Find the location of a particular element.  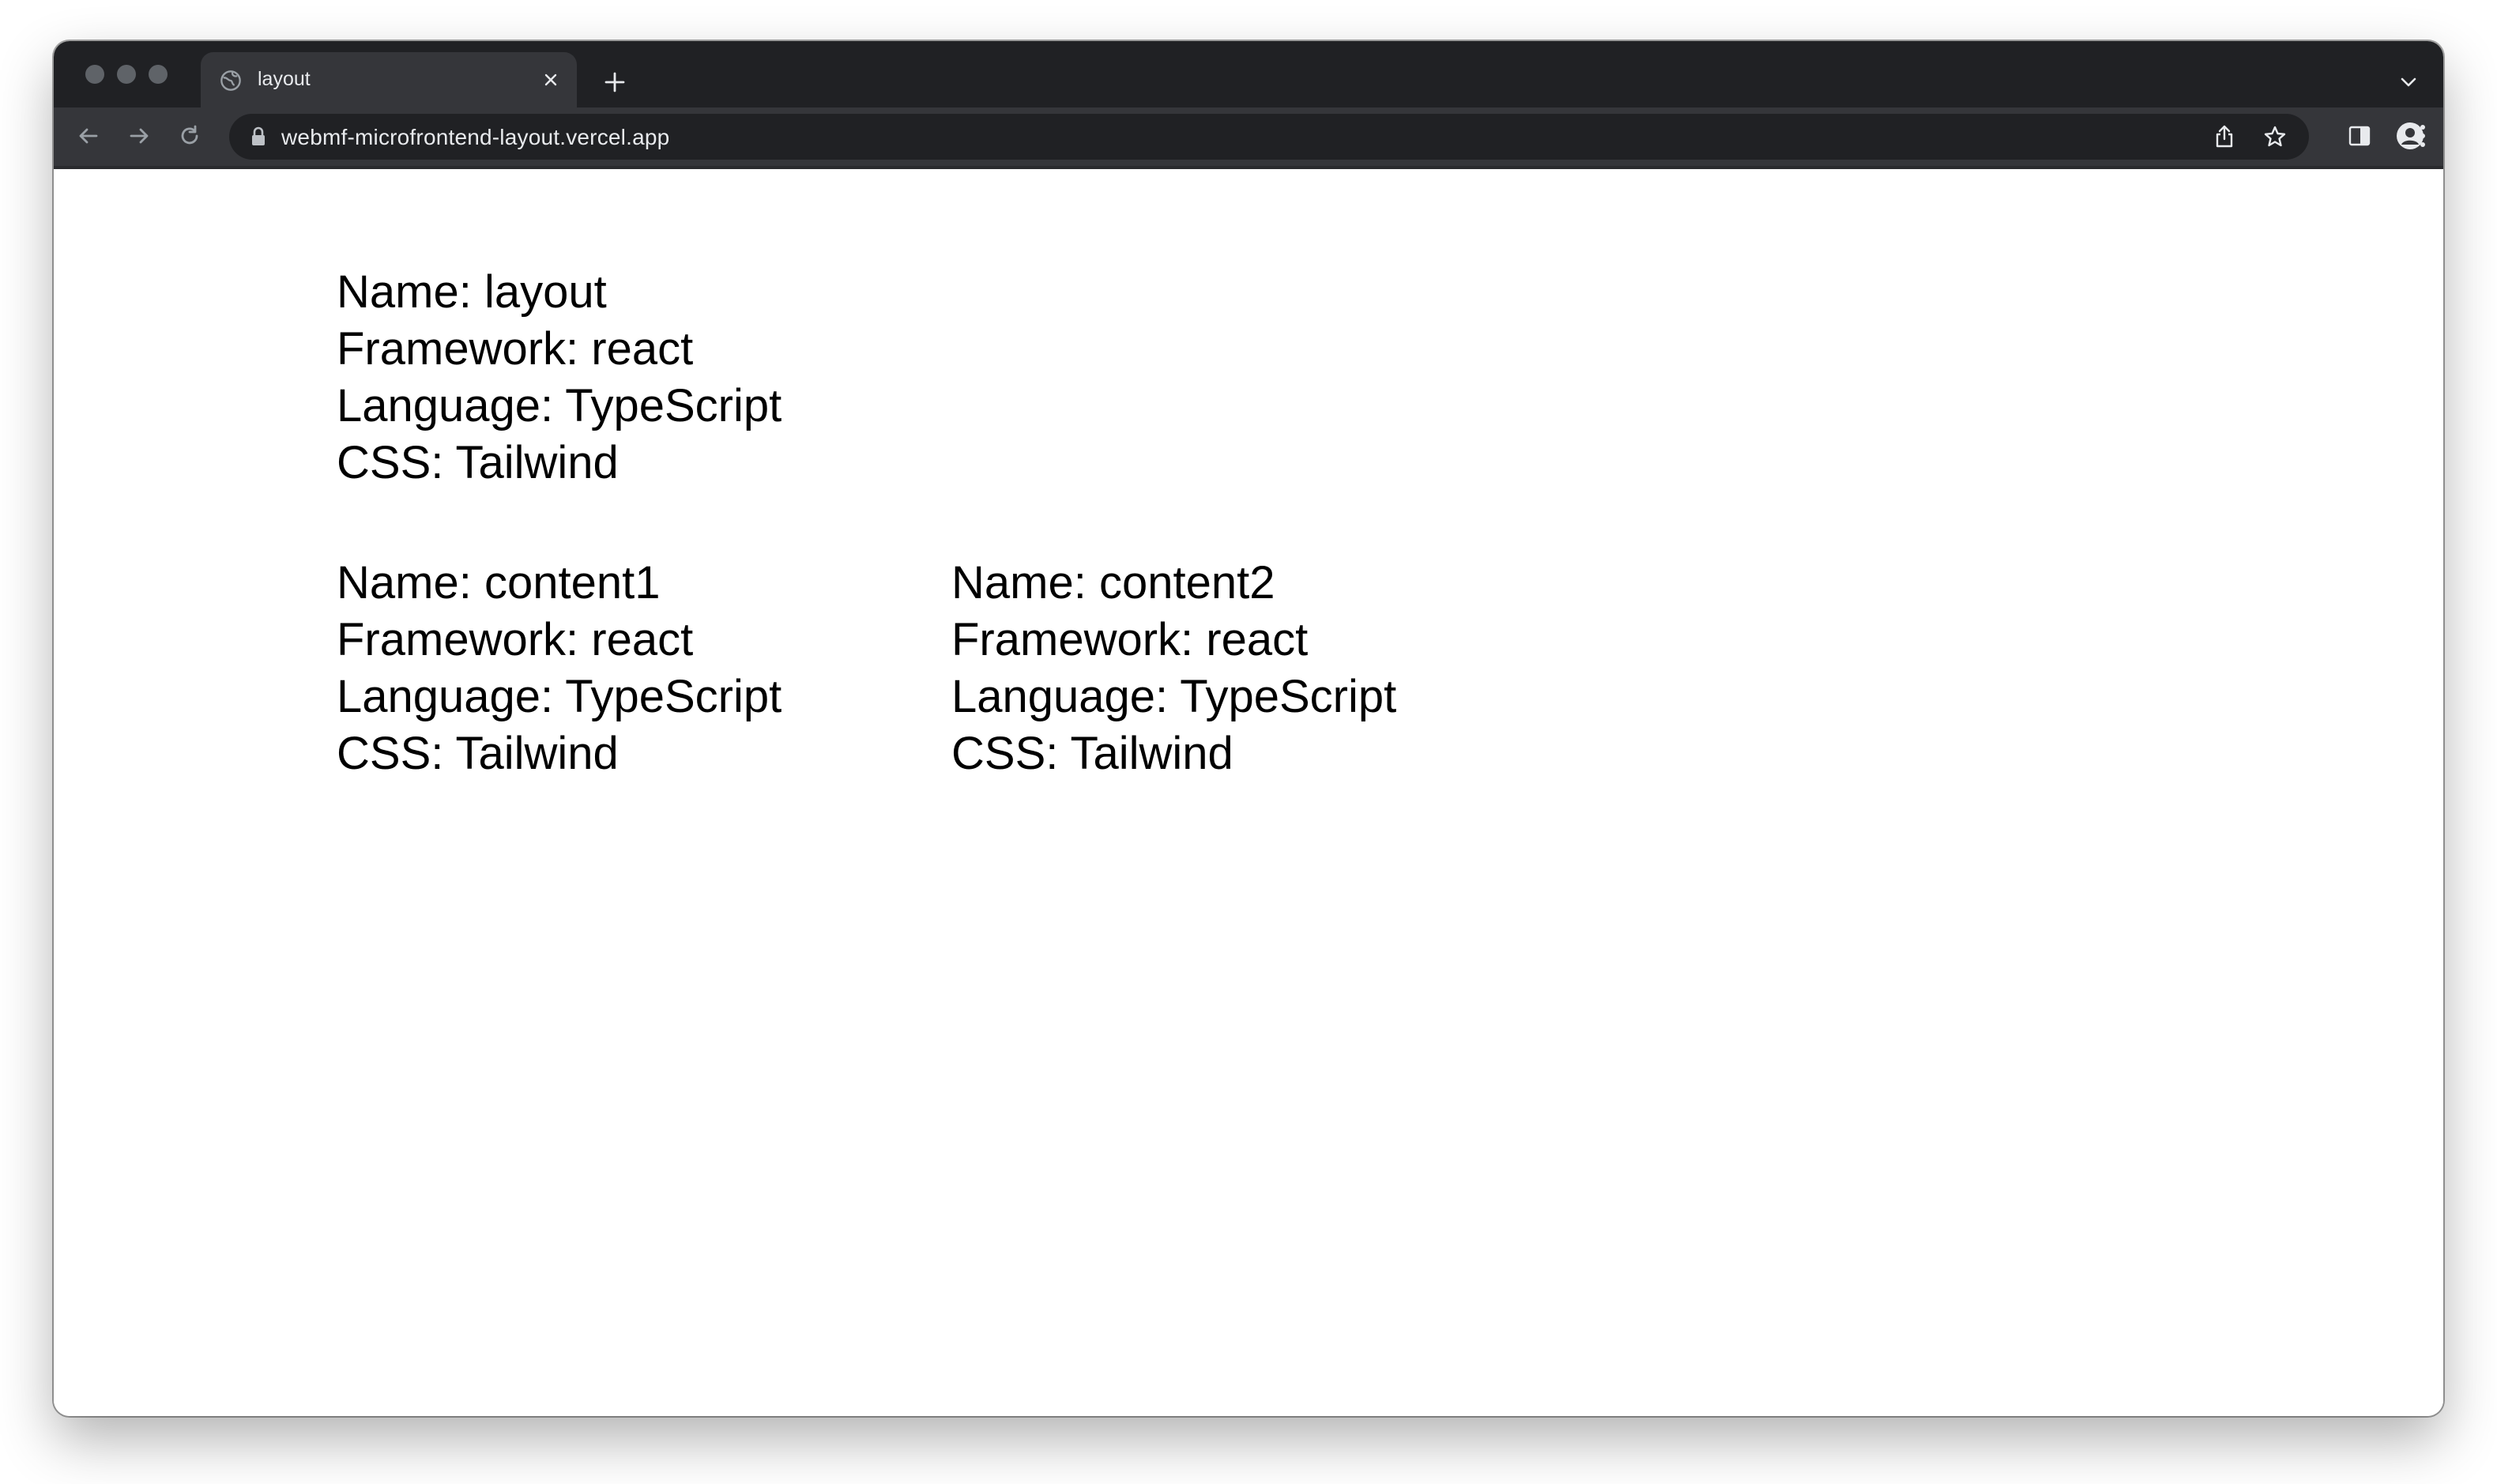

content2-name: Name: content2 is located at coordinates (1113, 582).